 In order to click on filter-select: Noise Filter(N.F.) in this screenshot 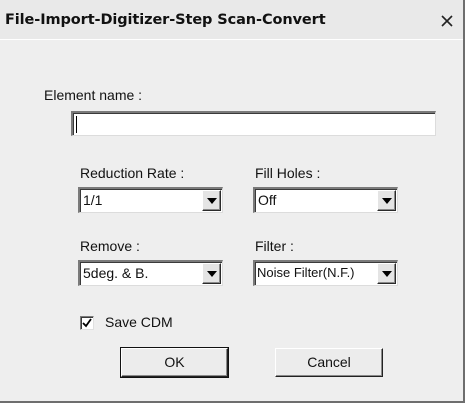, I will do `click(325, 273)`.